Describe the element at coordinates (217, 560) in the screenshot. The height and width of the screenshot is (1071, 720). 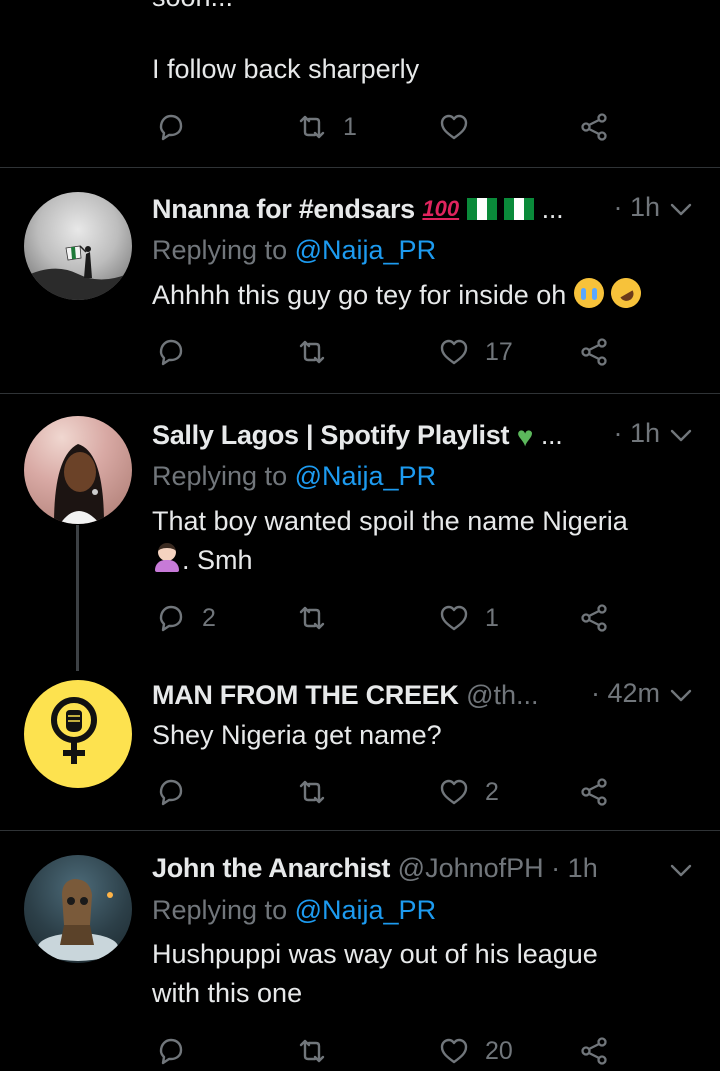
I see `tweet-text-end: . Smh` at that location.